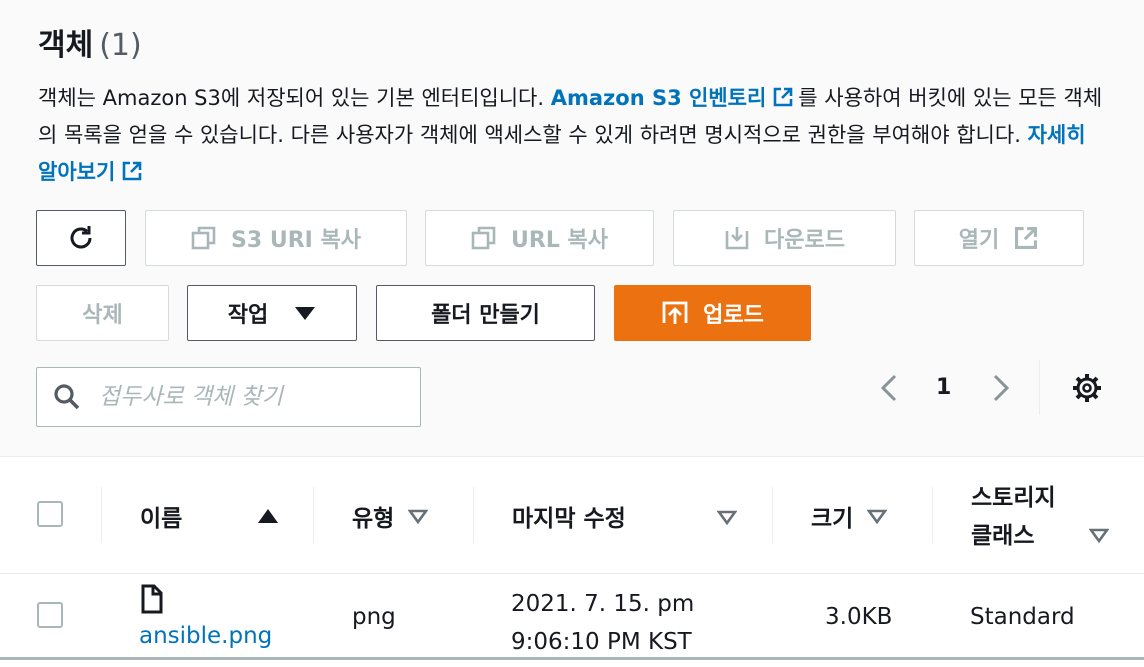  What do you see at coordinates (737, 238) in the screenshot?
I see `download-icon` at bounding box center [737, 238].